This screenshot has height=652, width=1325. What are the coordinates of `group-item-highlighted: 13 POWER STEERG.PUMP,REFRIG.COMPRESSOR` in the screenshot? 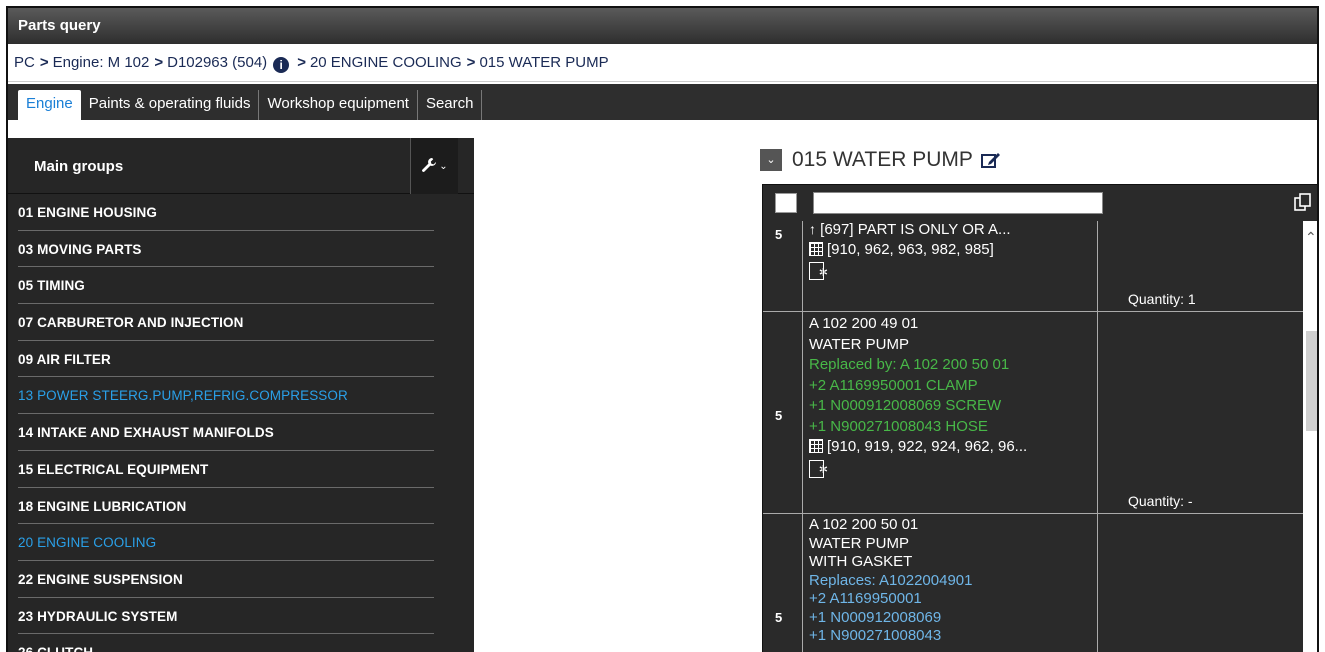 It's located at (241, 395).